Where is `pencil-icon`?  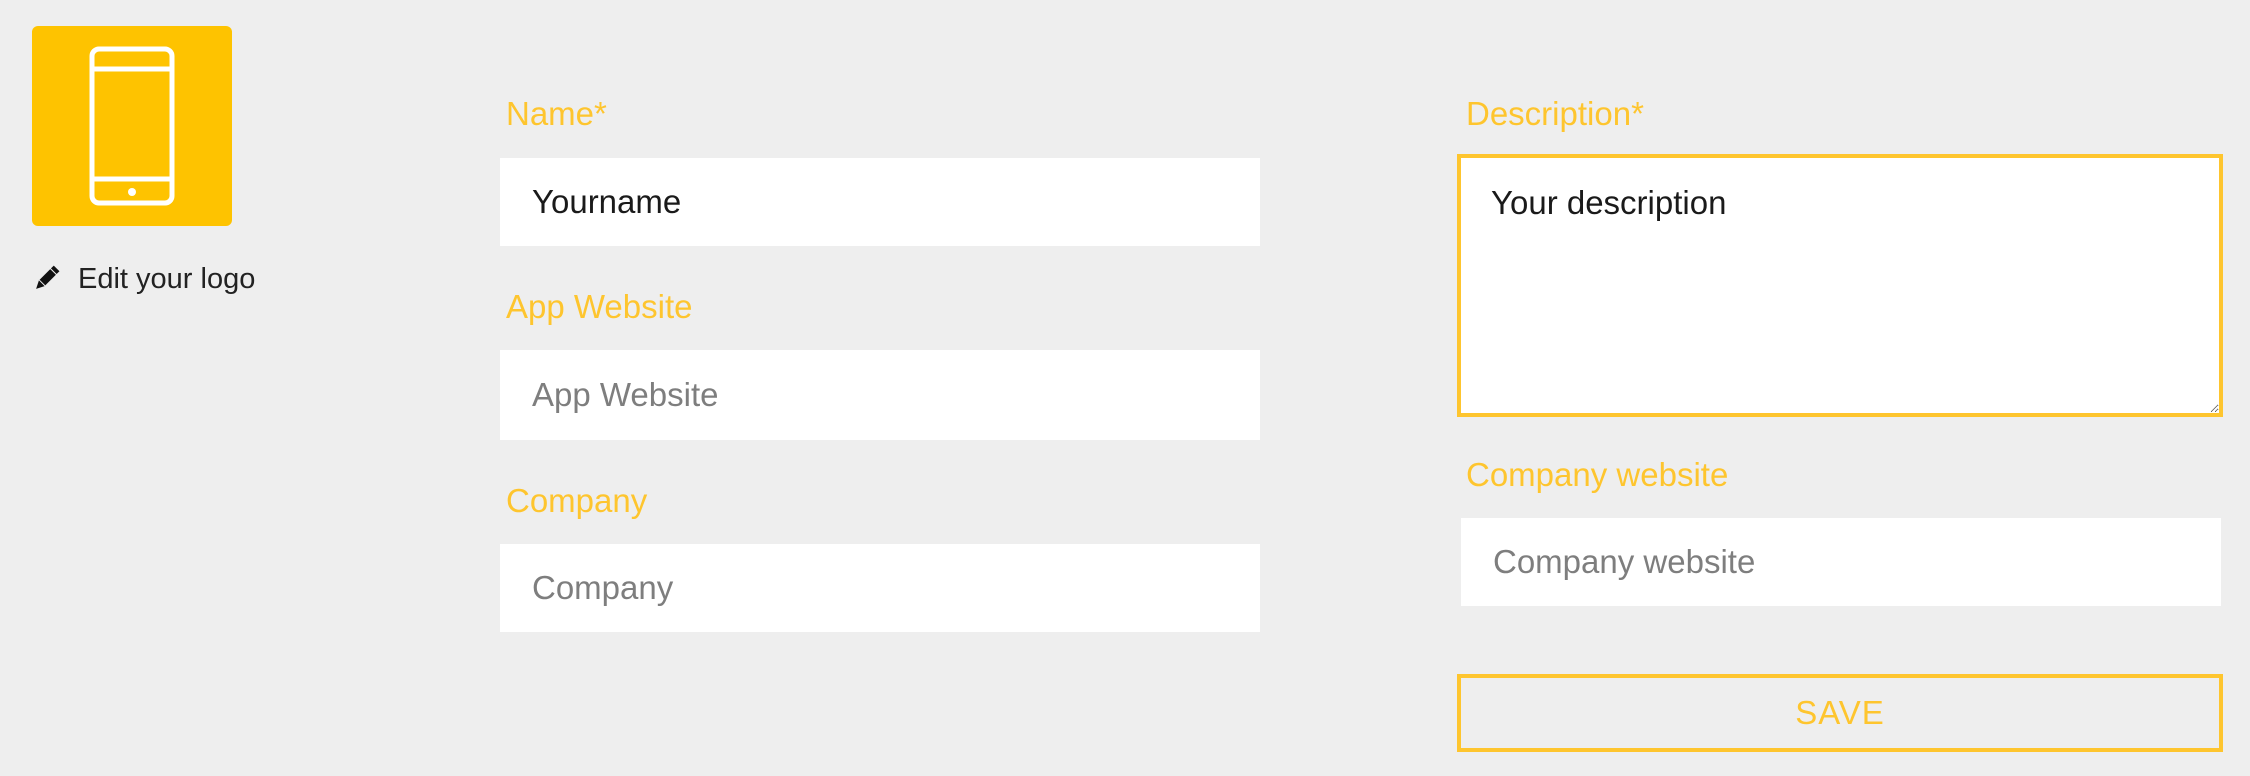 pencil-icon is located at coordinates (46, 279).